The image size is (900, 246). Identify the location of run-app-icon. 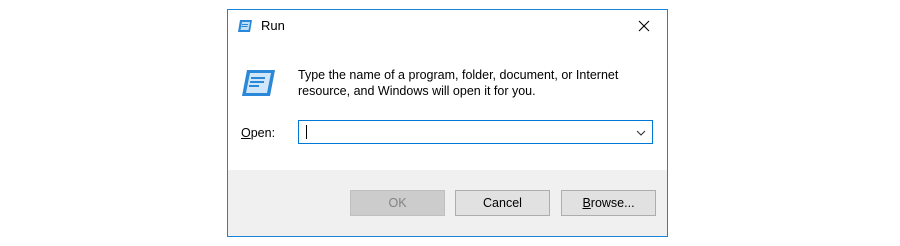
(245, 26).